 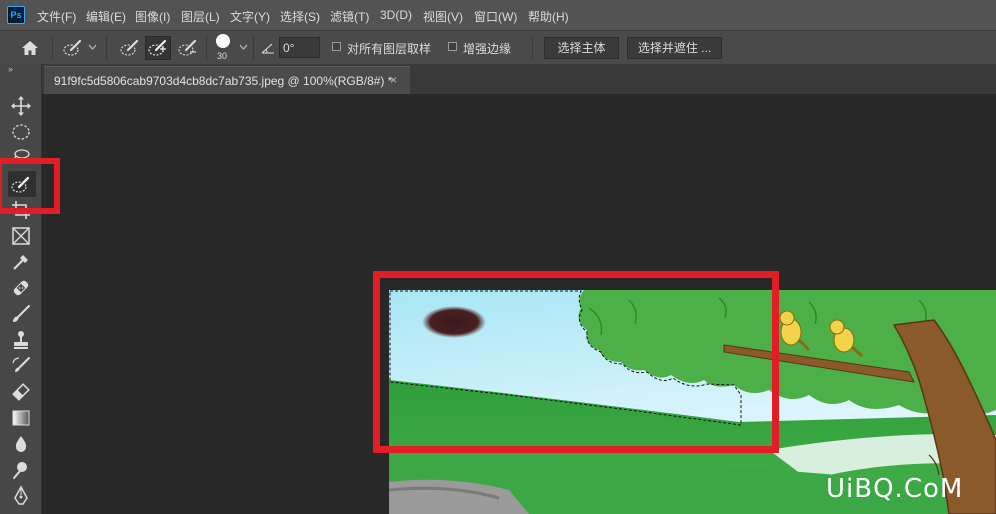 I want to click on menu-view: 视图(V), so click(x=443, y=16).